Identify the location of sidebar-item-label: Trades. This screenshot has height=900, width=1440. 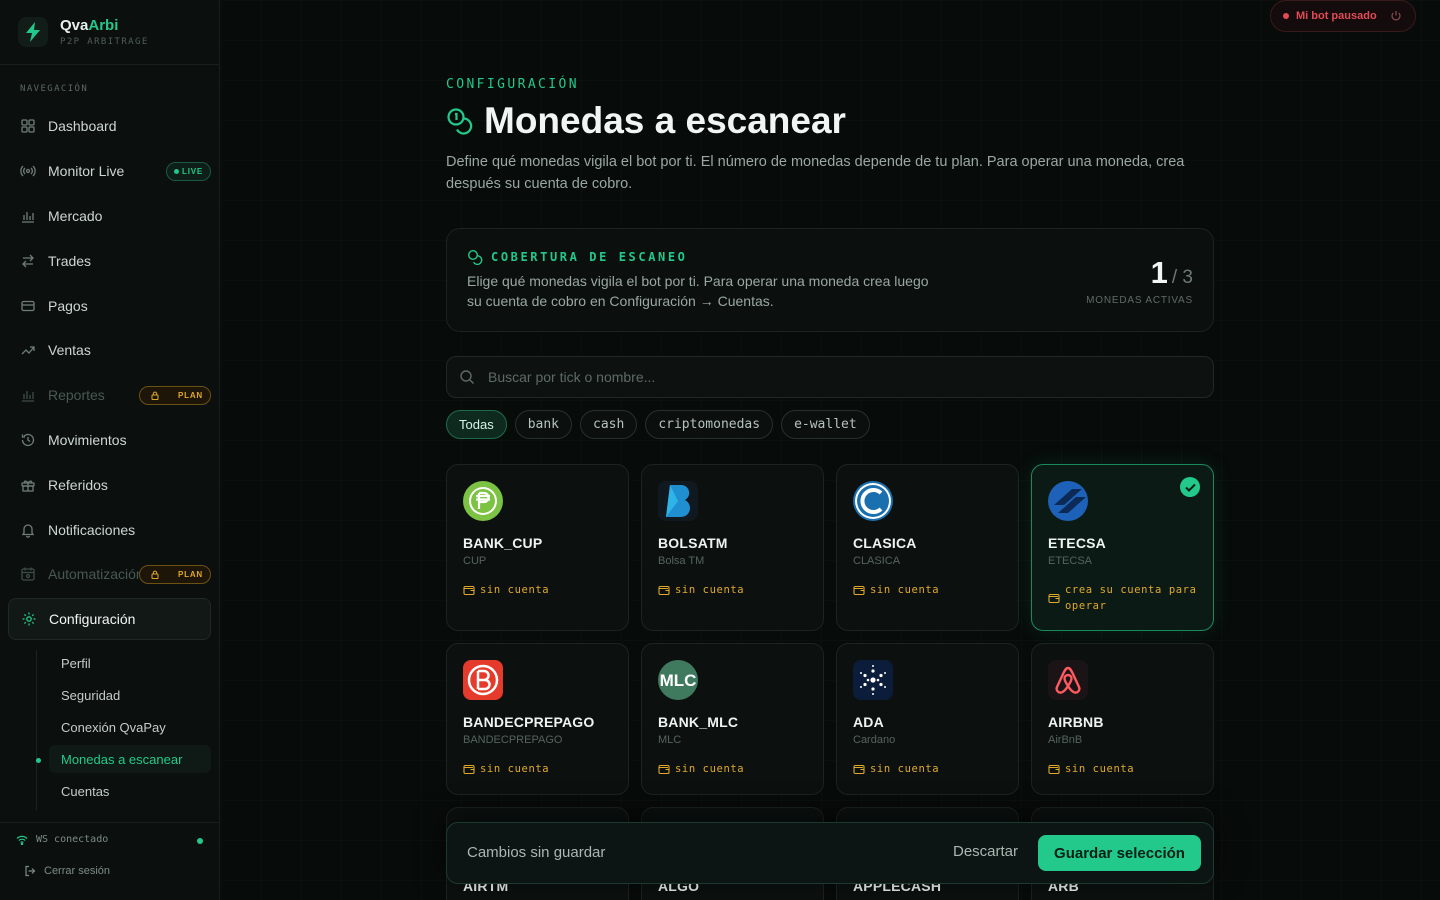
(70, 261).